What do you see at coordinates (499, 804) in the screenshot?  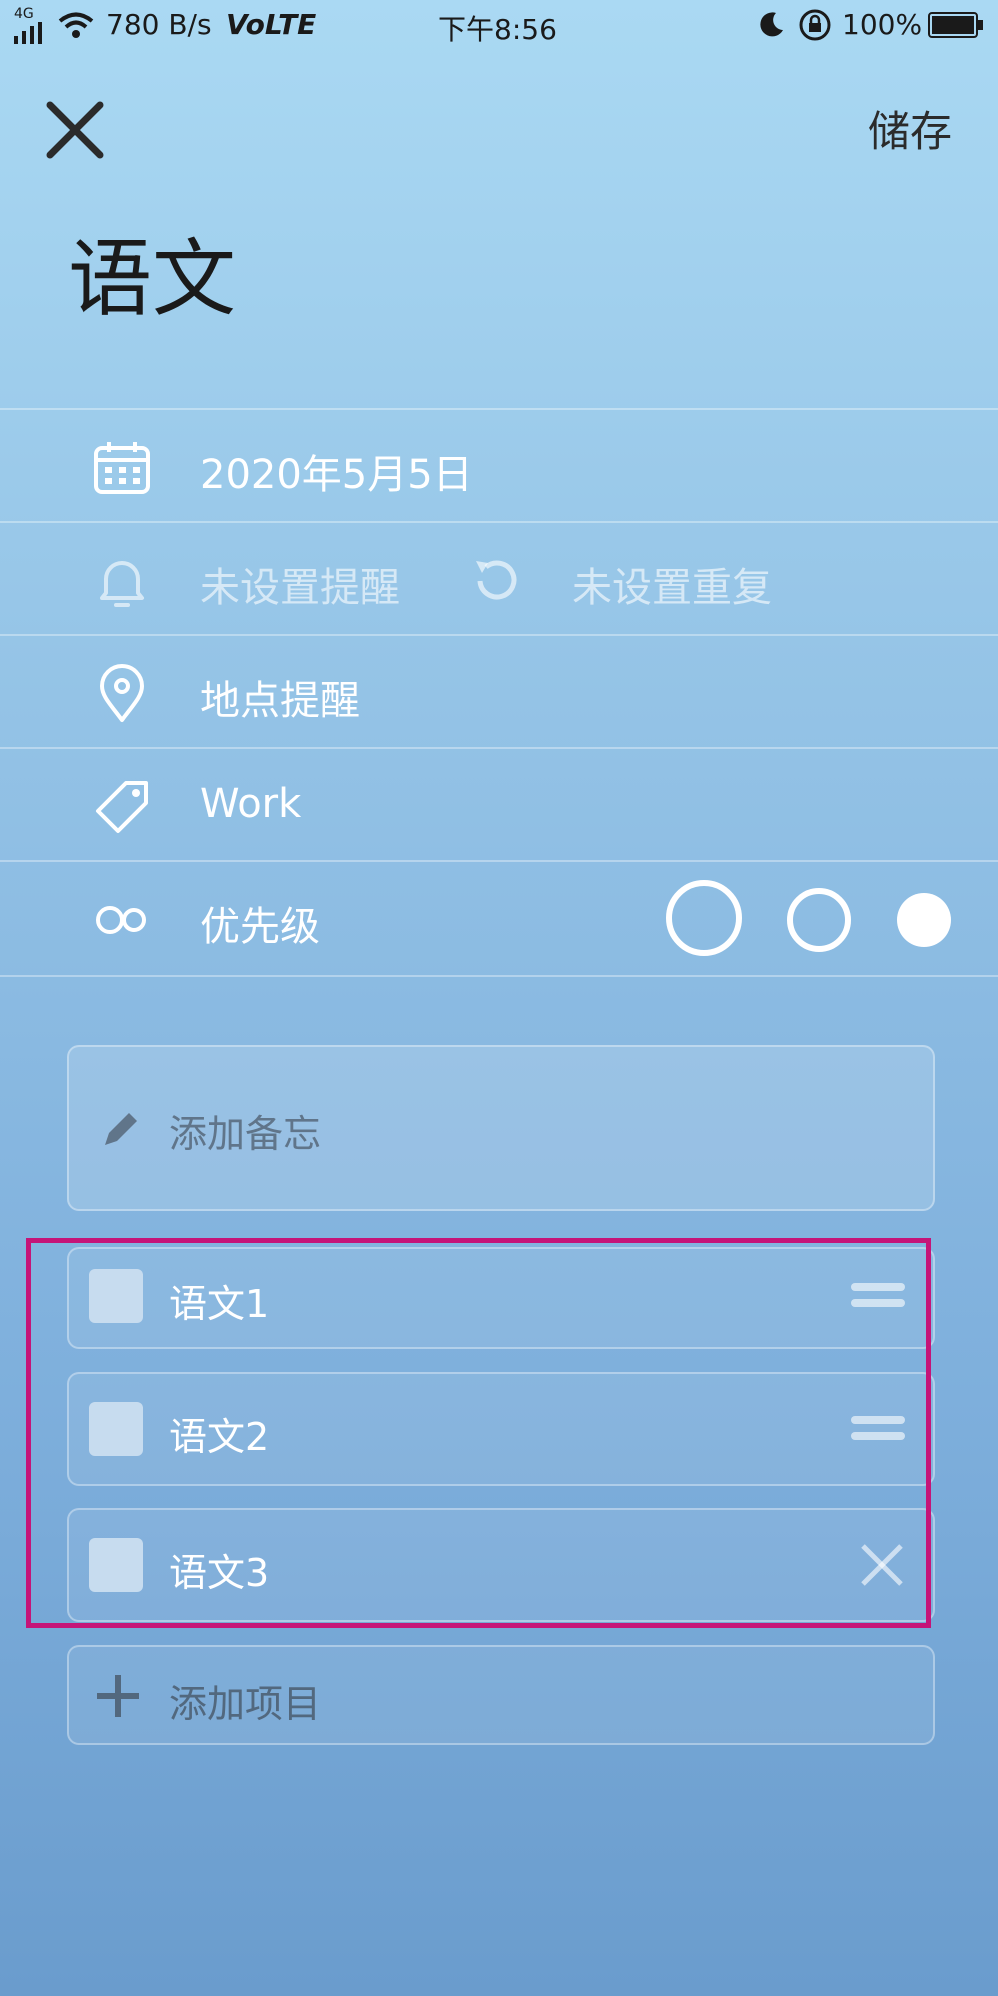 I see `tag-row: Work` at bounding box center [499, 804].